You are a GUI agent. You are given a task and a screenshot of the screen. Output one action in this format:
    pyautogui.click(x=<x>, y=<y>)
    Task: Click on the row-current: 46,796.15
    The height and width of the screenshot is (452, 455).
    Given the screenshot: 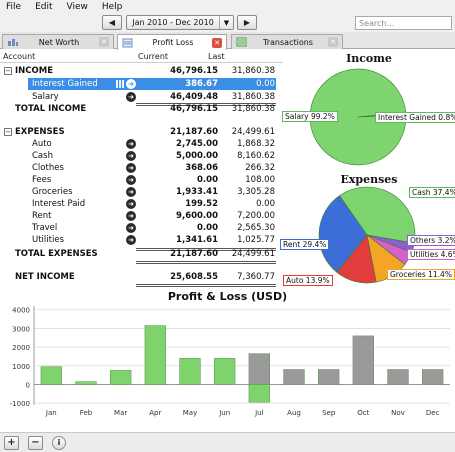 What is the action you would take?
    pyautogui.click(x=194, y=71)
    